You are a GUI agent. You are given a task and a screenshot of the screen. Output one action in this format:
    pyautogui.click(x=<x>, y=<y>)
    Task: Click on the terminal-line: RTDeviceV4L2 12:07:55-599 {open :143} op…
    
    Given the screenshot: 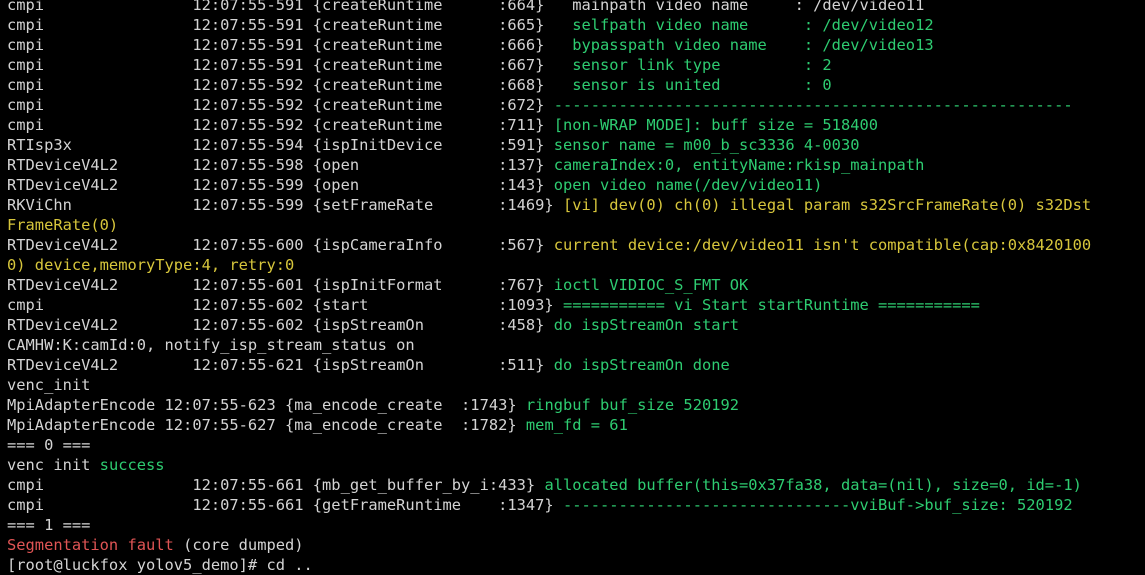 What is the action you would take?
    pyautogui.click(x=575, y=185)
    